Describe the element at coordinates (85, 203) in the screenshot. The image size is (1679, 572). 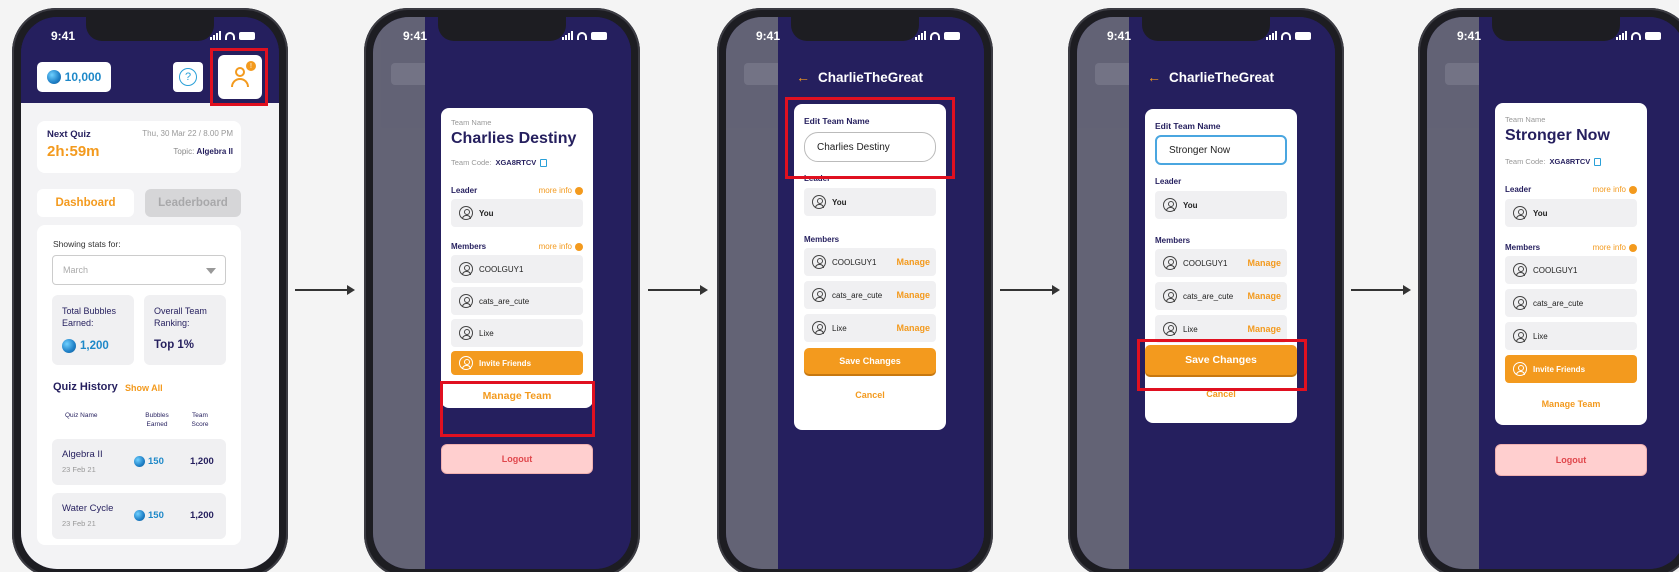
I see `tab-dashboard: Dashboard` at that location.